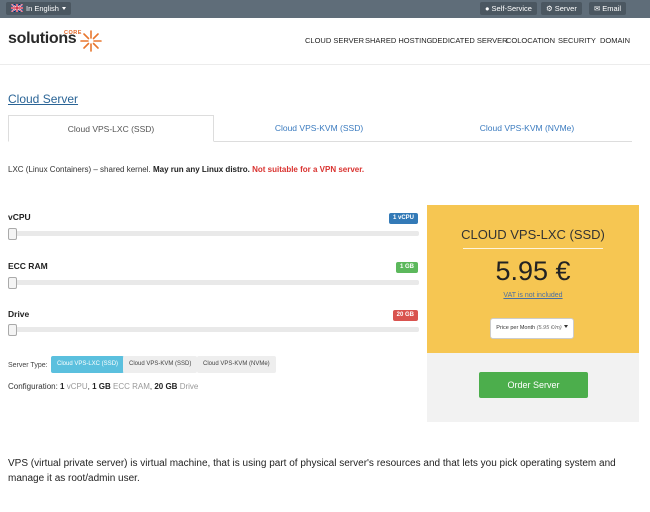 The height and width of the screenshot is (512, 650). I want to click on vcpu-slider-track, so click(213, 233).